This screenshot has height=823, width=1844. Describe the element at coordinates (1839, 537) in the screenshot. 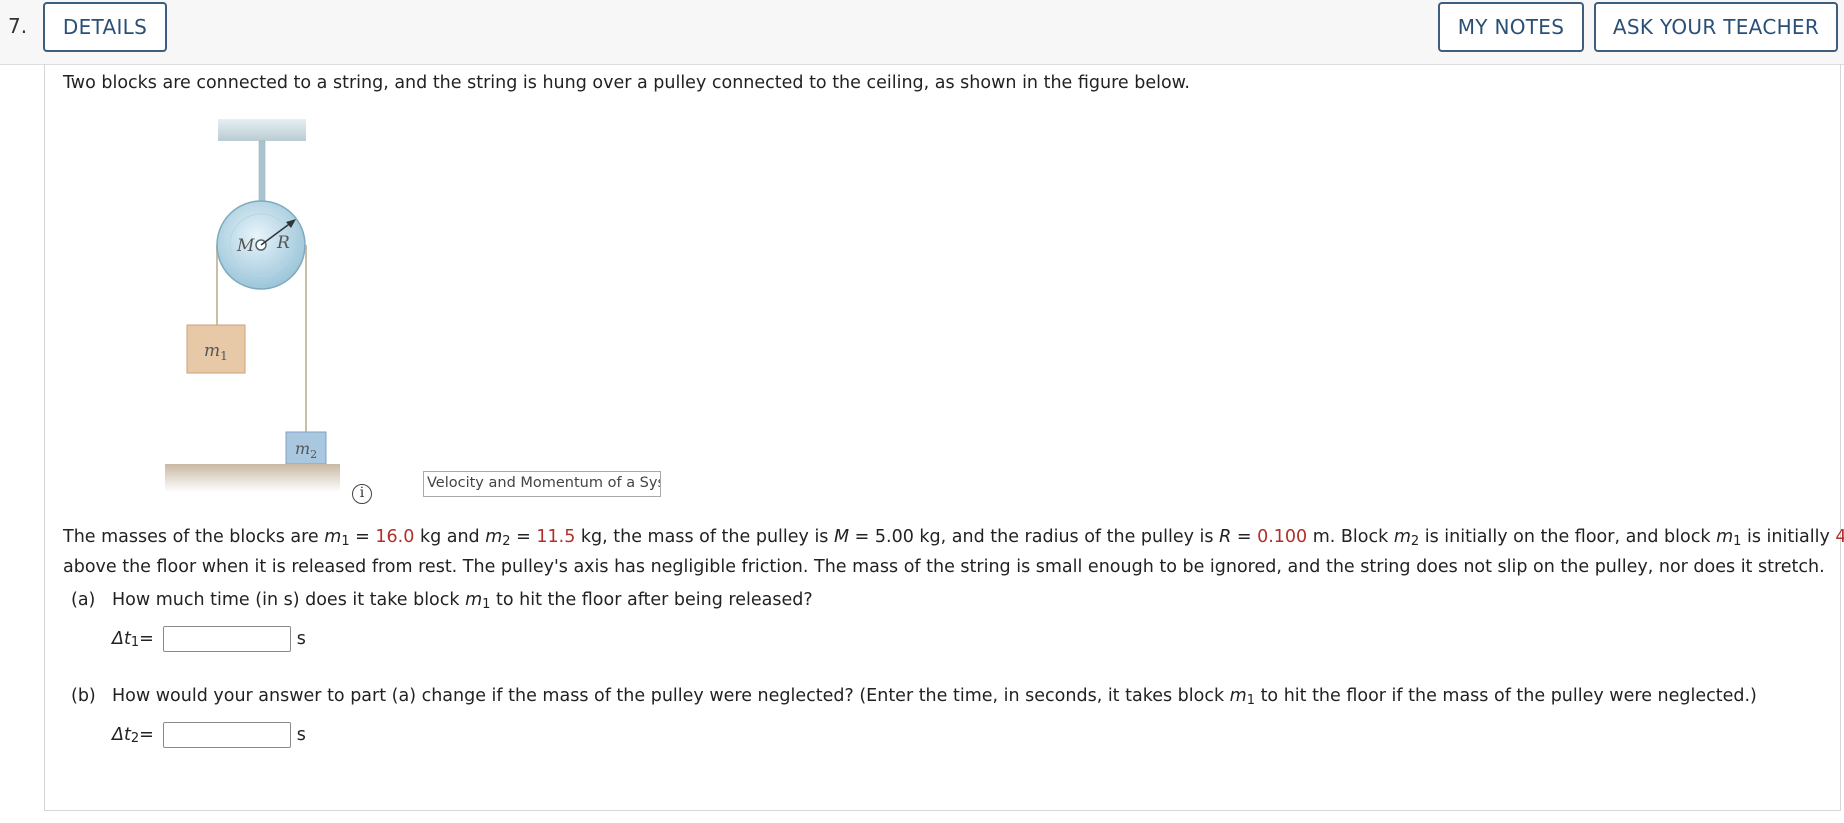

I see `height-value: 4.70` at that location.